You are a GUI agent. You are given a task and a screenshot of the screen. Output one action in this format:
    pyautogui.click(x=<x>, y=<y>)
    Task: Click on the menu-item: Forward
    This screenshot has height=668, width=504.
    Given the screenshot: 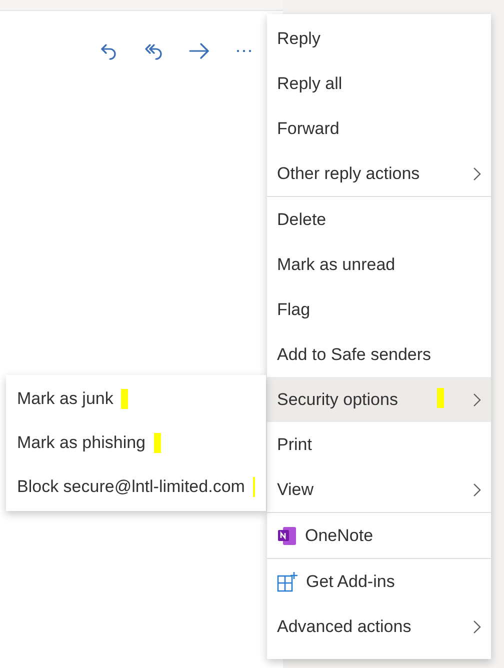 What is the action you would take?
    pyautogui.click(x=379, y=128)
    